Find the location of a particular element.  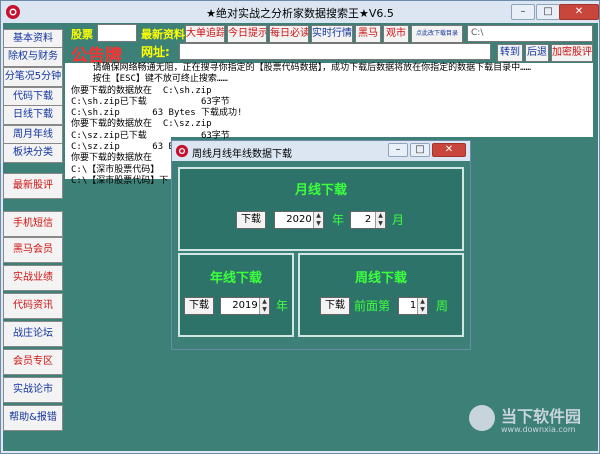

sidebar-item-exright-finance: 除权与财务 is located at coordinates (33, 57).